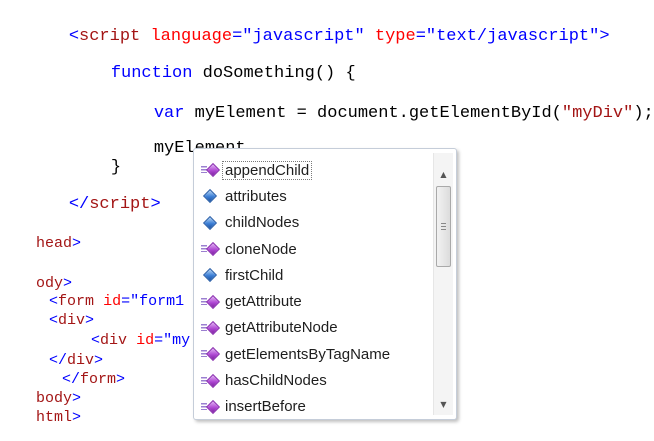 The height and width of the screenshot is (441, 654). What do you see at coordinates (177, 340) in the screenshot?
I see `attr-value: "my` at bounding box center [177, 340].